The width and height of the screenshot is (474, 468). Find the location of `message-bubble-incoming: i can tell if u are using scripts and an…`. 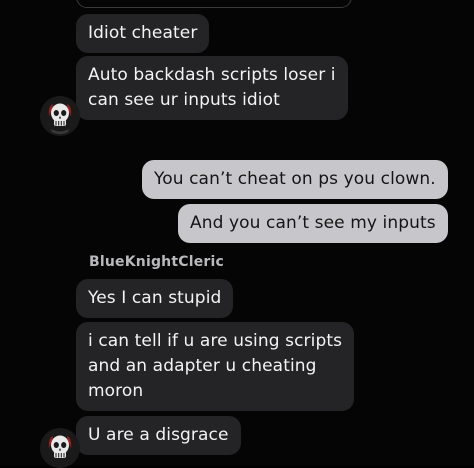

message-bubble-incoming: i can tell if u are using scripts and an… is located at coordinates (215, 366).